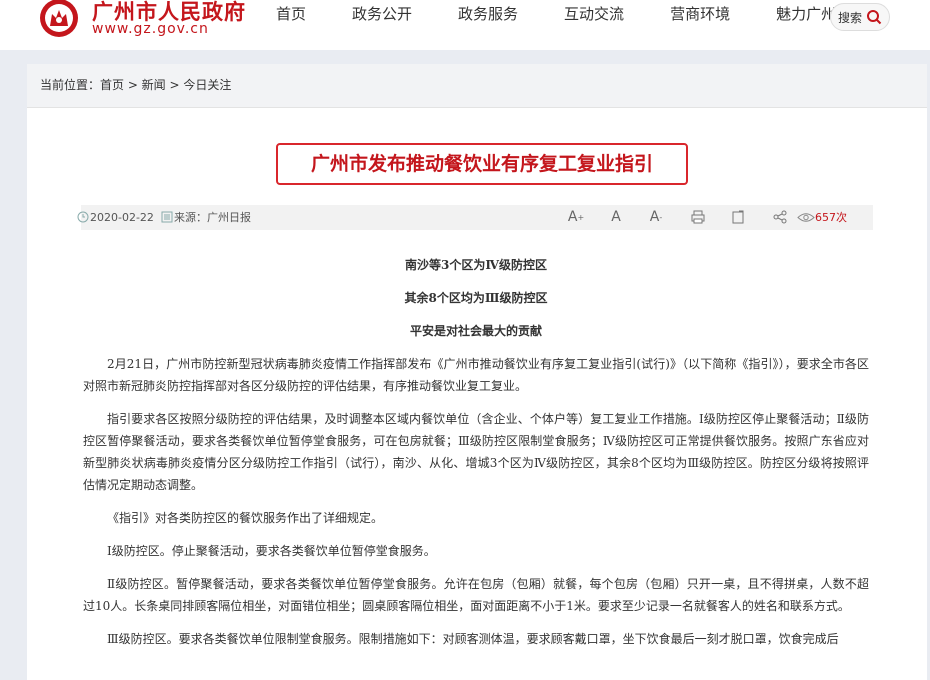 The height and width of the screenshot is (680, 930). What do you see at coordinates (849, 17) in the screenshot?
I see `search-label: 搜索` at bounding box center [849, 17].